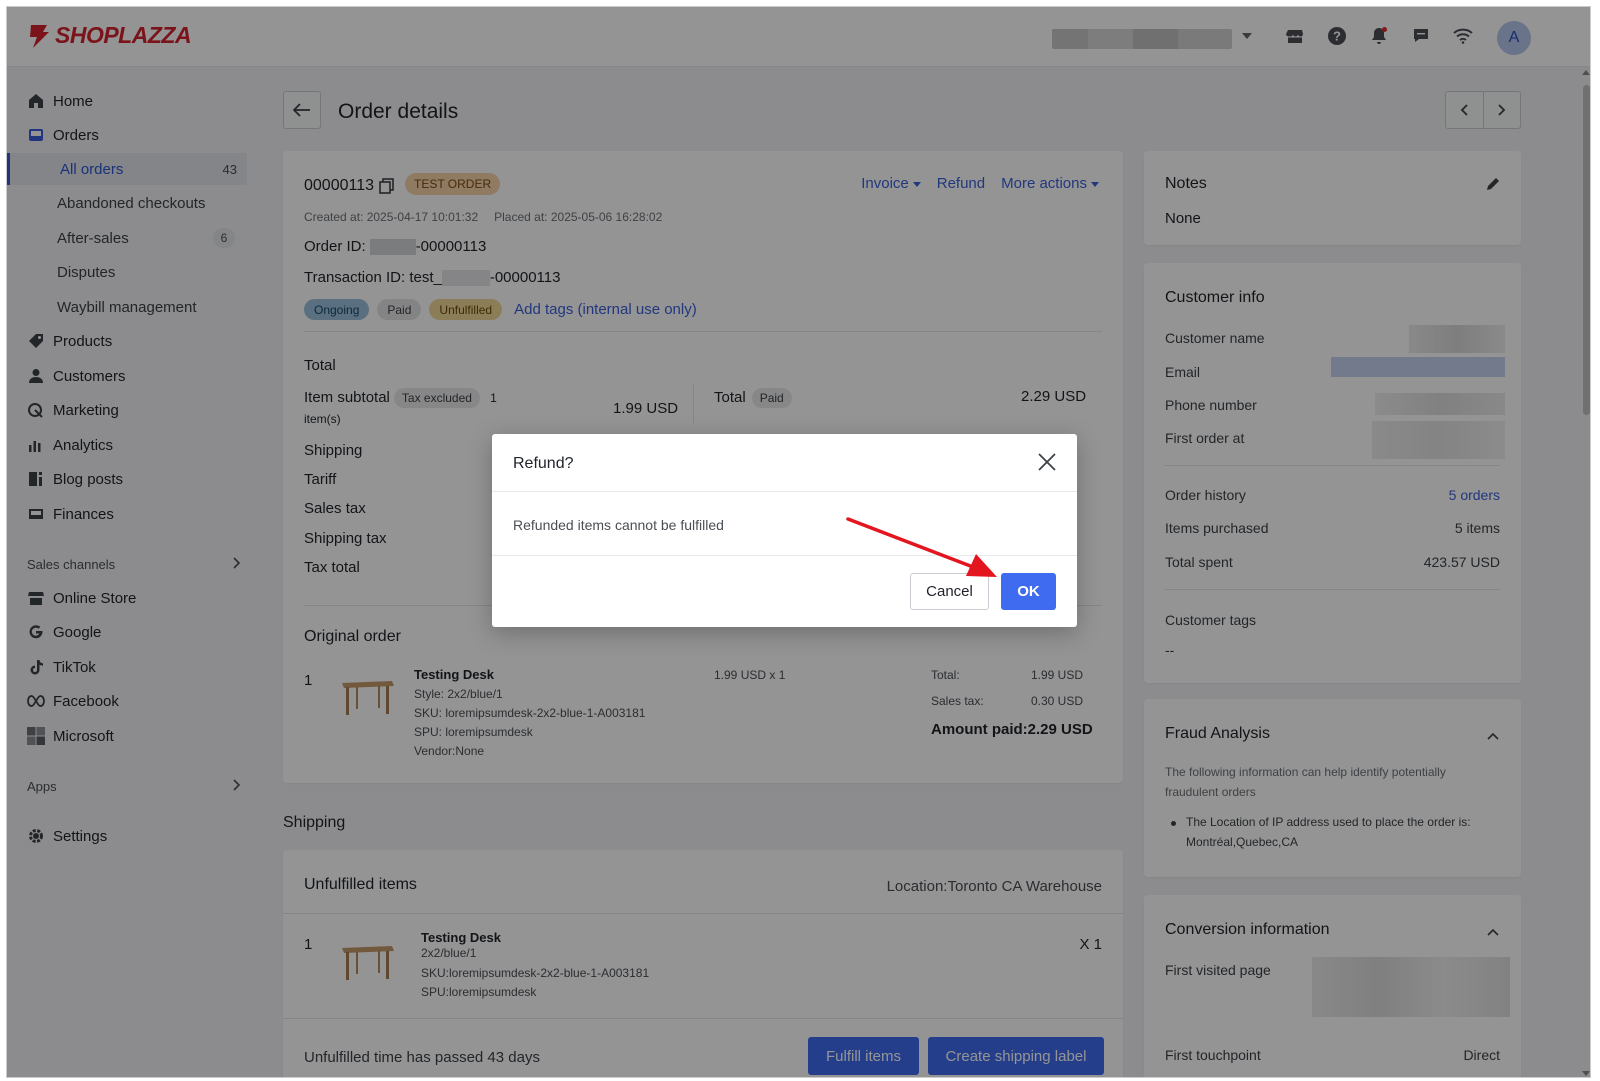 The height and width of the screenshot is (1081, 1600). I want to click on close-icon, so click(1047, 462).